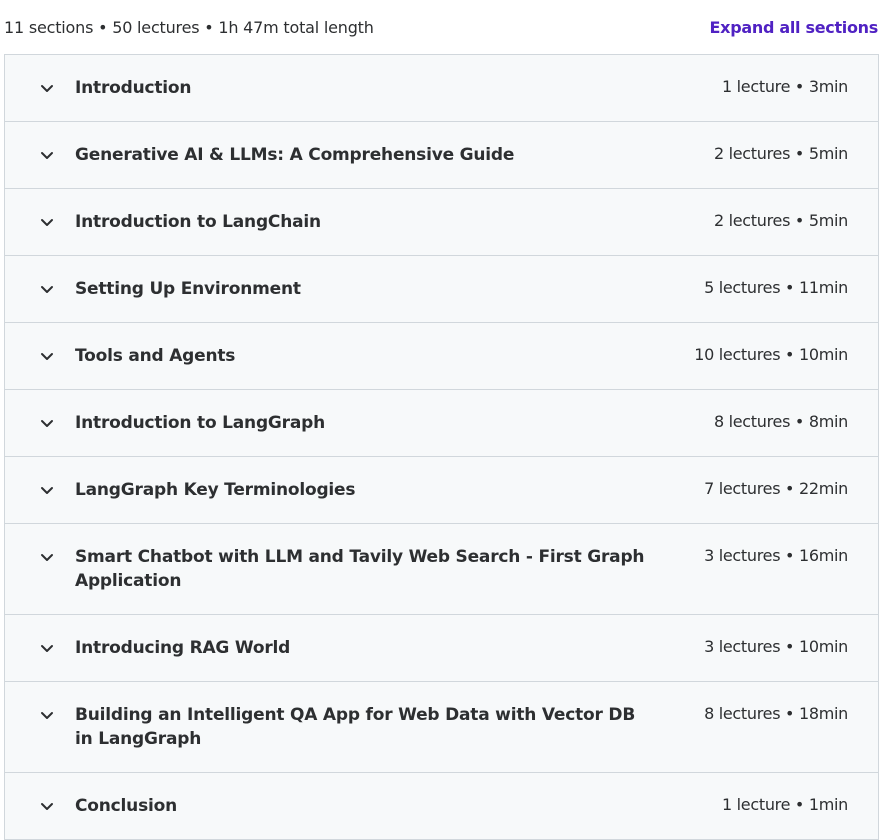  What do you see at coordinates (776, 713) in the screenshot?
I see `section-lecture-count: 8 lectures • 18min` at bounding box center [776, 713].